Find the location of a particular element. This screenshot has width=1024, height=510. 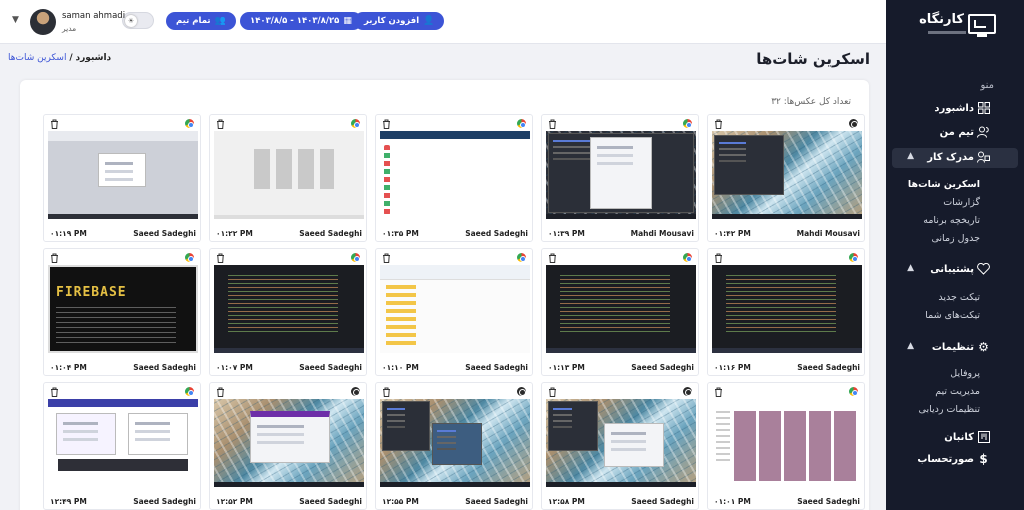

sidebar-item-billing: $ صورتحساب is located at coordinates (955, 460).